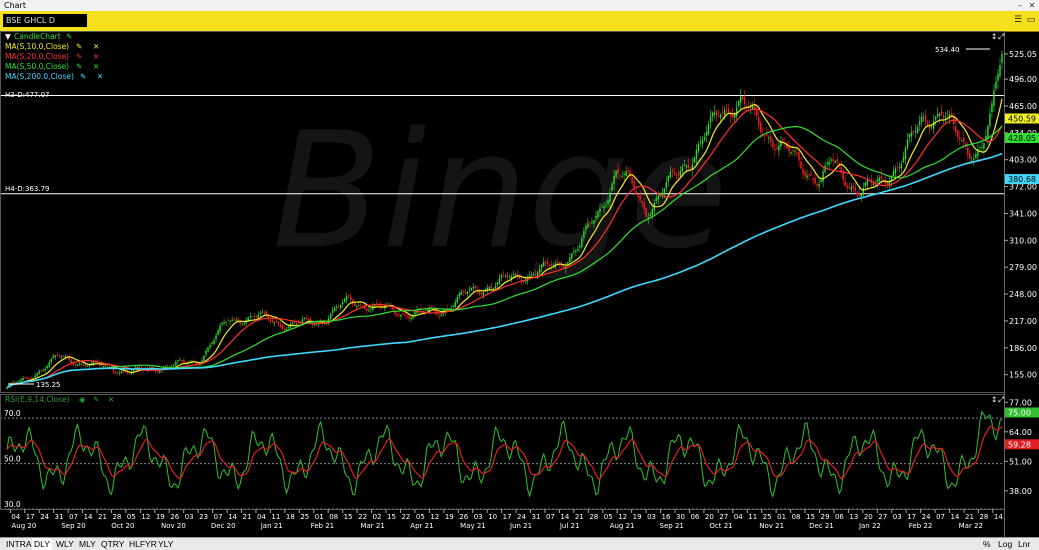 This screenshot has height=550, width=1039. Describe the element at coordinates (1005, 544) in the screenshot. I see `log-scale-button: Log` at that location.